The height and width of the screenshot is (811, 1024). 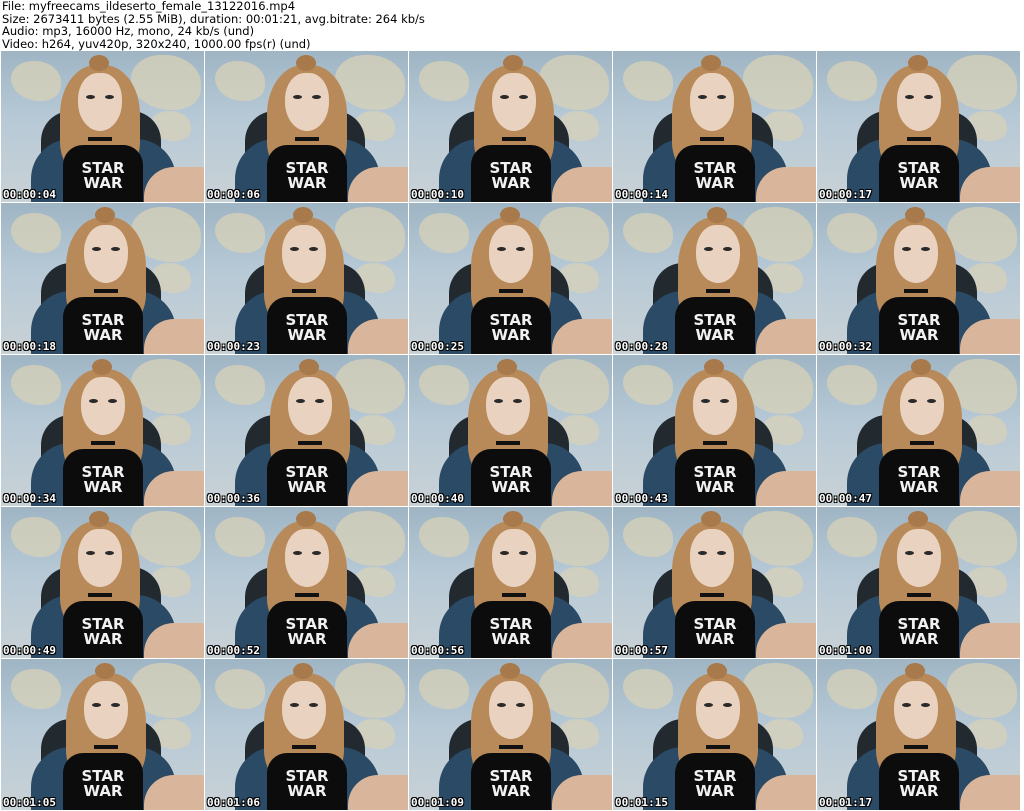 I want to click on video-frame-thumbnail: STAR WAR 00:00:28, so click(x=714, y=278).